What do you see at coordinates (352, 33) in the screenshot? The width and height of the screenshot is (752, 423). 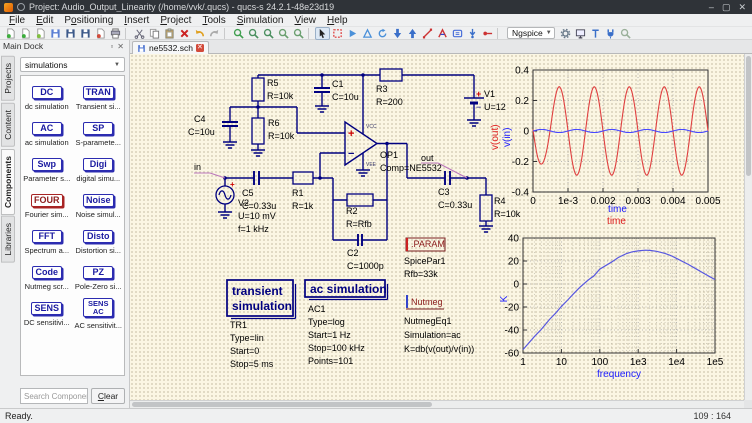 I see `mirror-x-icon` at bounding box center [352, 33].